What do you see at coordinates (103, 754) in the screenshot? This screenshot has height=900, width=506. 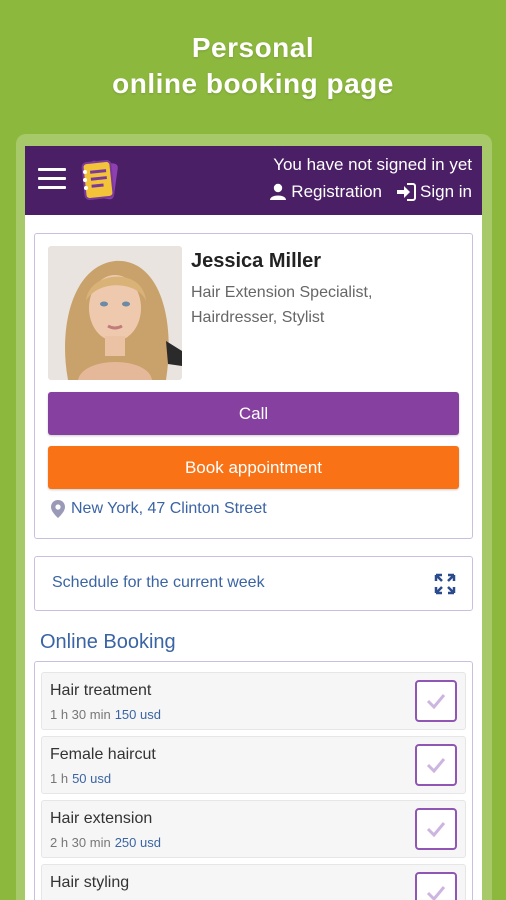 I see `service-name: Female haircut` at bounding box center [103, 754].